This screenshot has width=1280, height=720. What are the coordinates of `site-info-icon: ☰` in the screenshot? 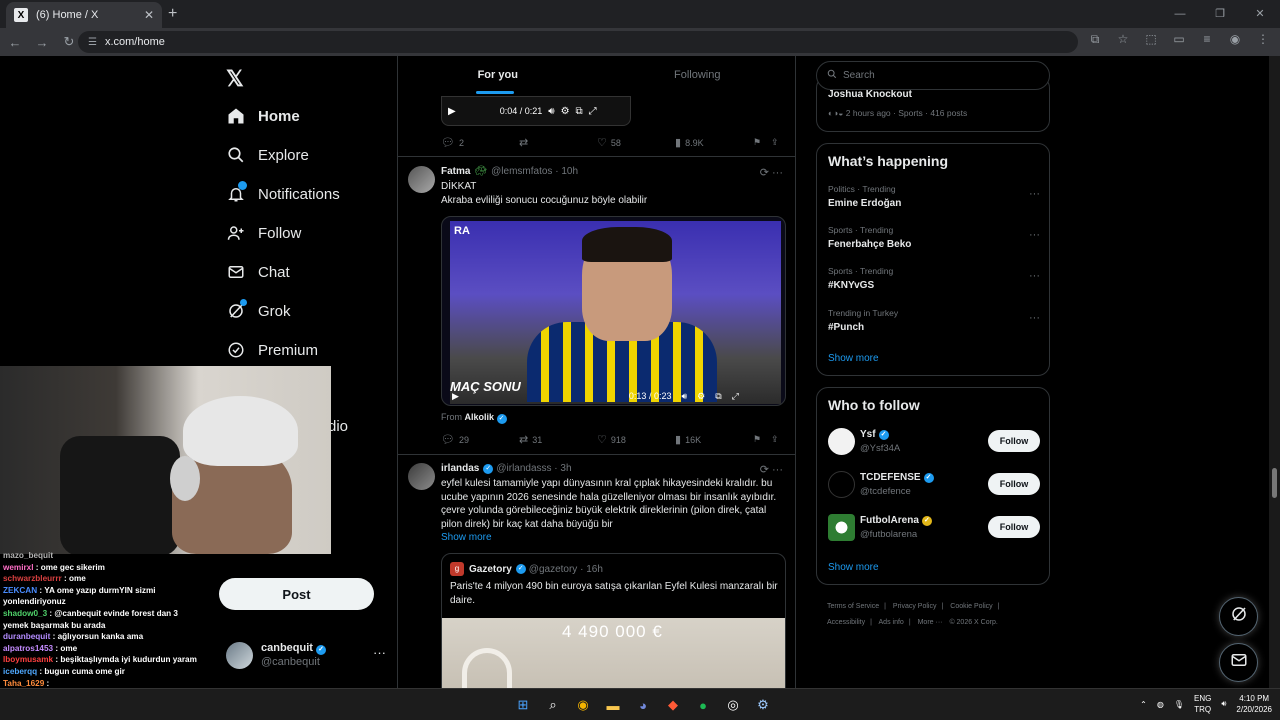 It's located at (92, 42).